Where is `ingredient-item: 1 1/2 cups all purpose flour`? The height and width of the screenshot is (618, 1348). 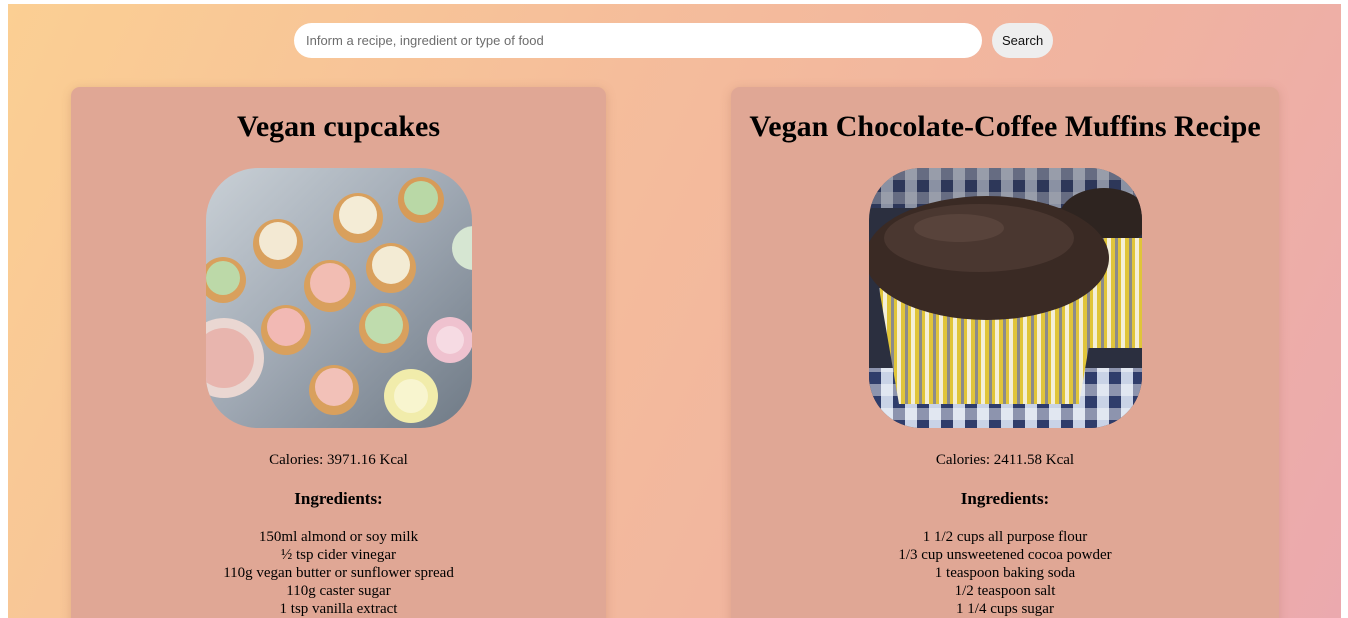 ingredient-item: 1 1/2 cups all purpose flour is located at coordinates (1005, 537).